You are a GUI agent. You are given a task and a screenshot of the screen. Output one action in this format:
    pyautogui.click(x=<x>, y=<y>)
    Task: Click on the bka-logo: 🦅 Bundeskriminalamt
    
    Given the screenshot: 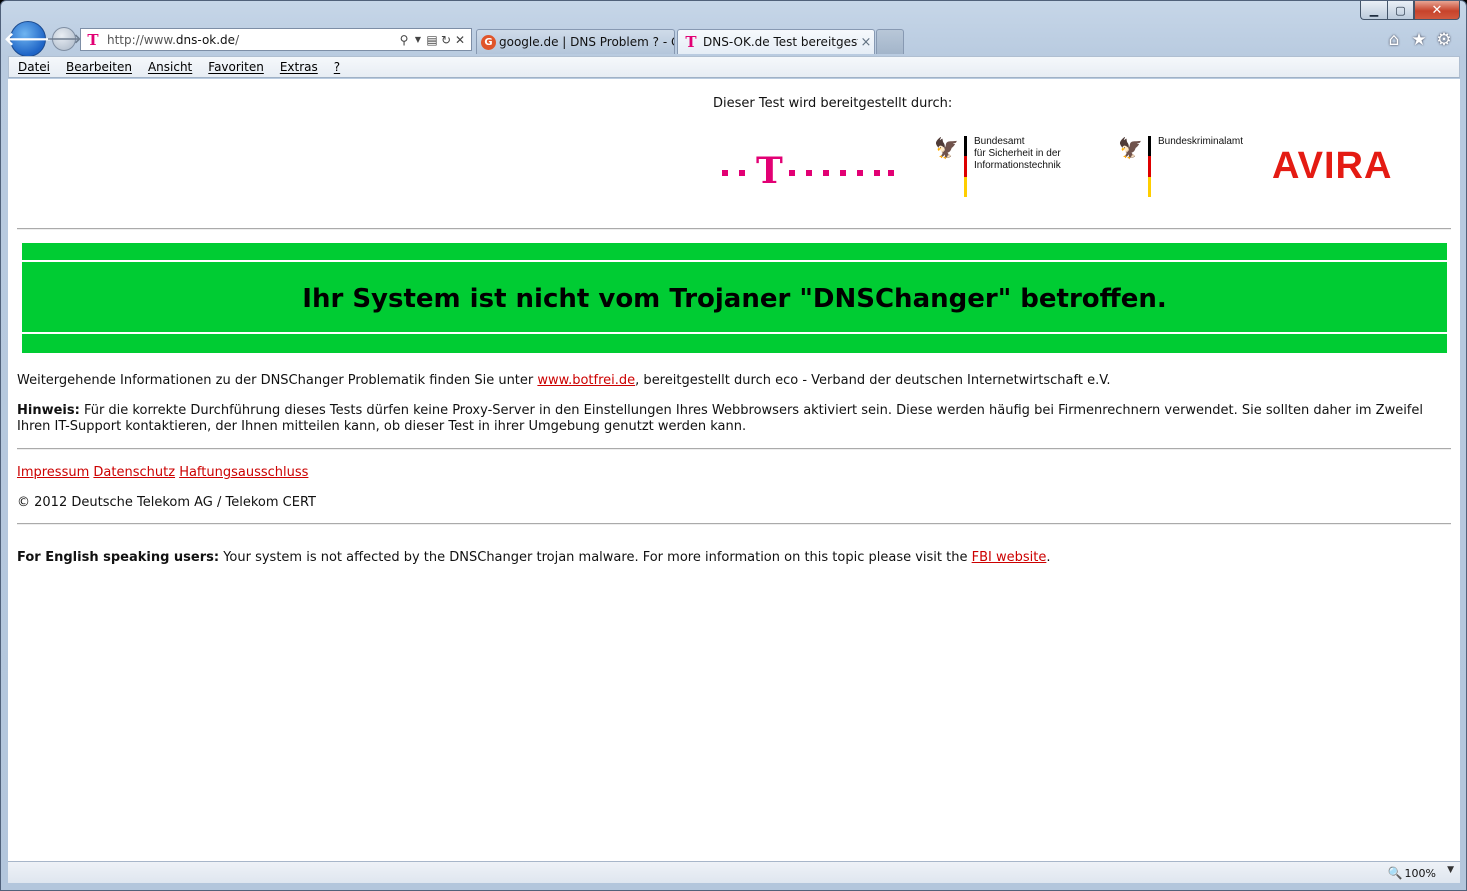 What is the action you would take?
    pyautogui.click(x=1188, y=166)
    